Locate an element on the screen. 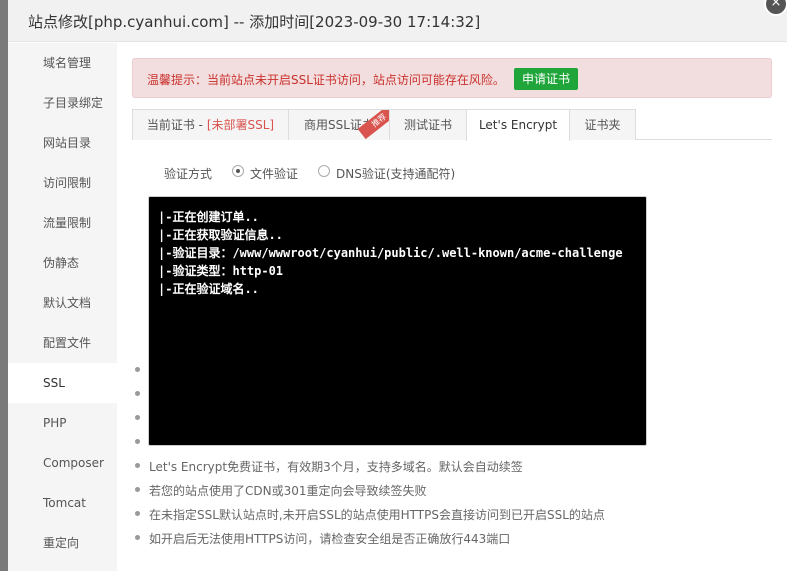 The width and height of the screenshot is (787, 571). sidebar-item-rewrite: 伪静态 is located at coordinates (62, 263).